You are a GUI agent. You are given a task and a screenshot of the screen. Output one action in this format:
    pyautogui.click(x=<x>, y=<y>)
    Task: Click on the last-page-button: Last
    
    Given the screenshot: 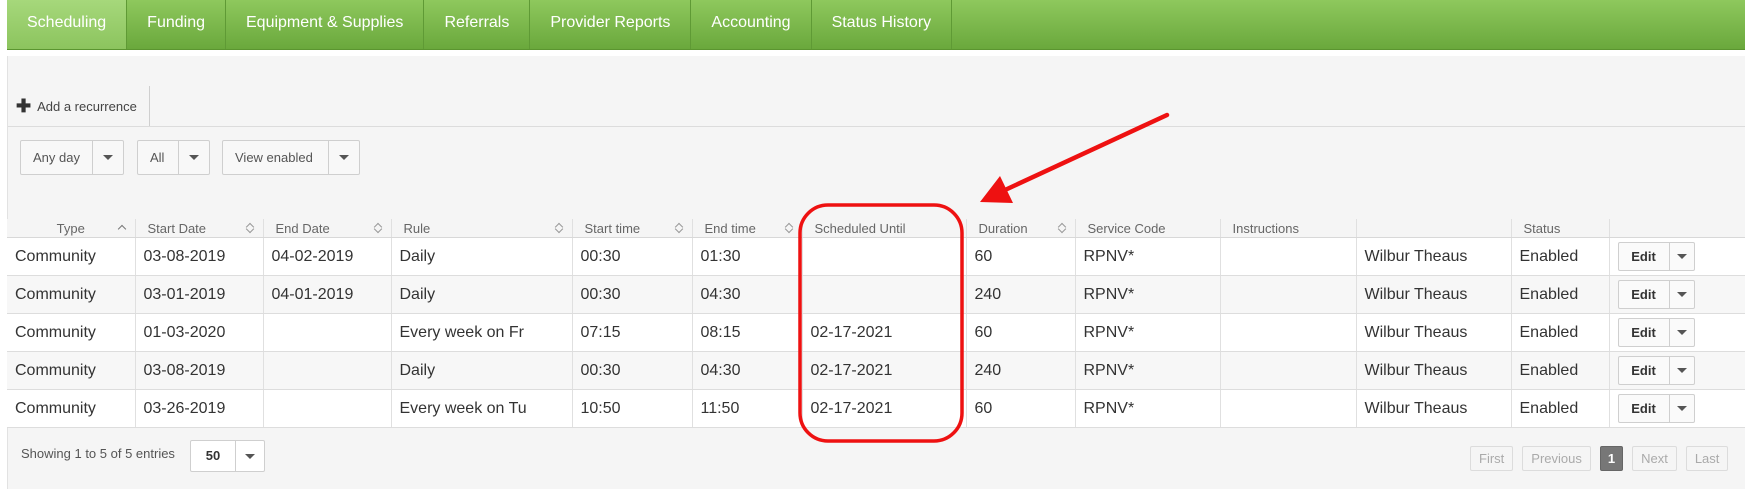 What is the action you would take?
    pyautogui.click(x=1707, y=458)
    